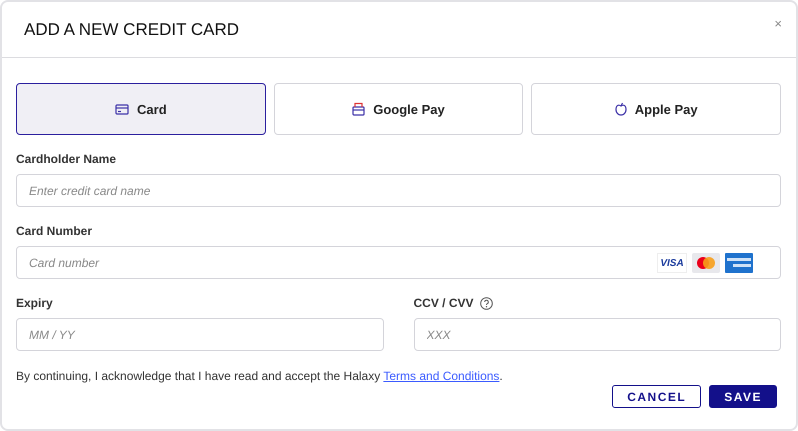 This screenshot has width=798, height=431. I want to click on payment-method-tab: Apple Pay, so click(656, 109).